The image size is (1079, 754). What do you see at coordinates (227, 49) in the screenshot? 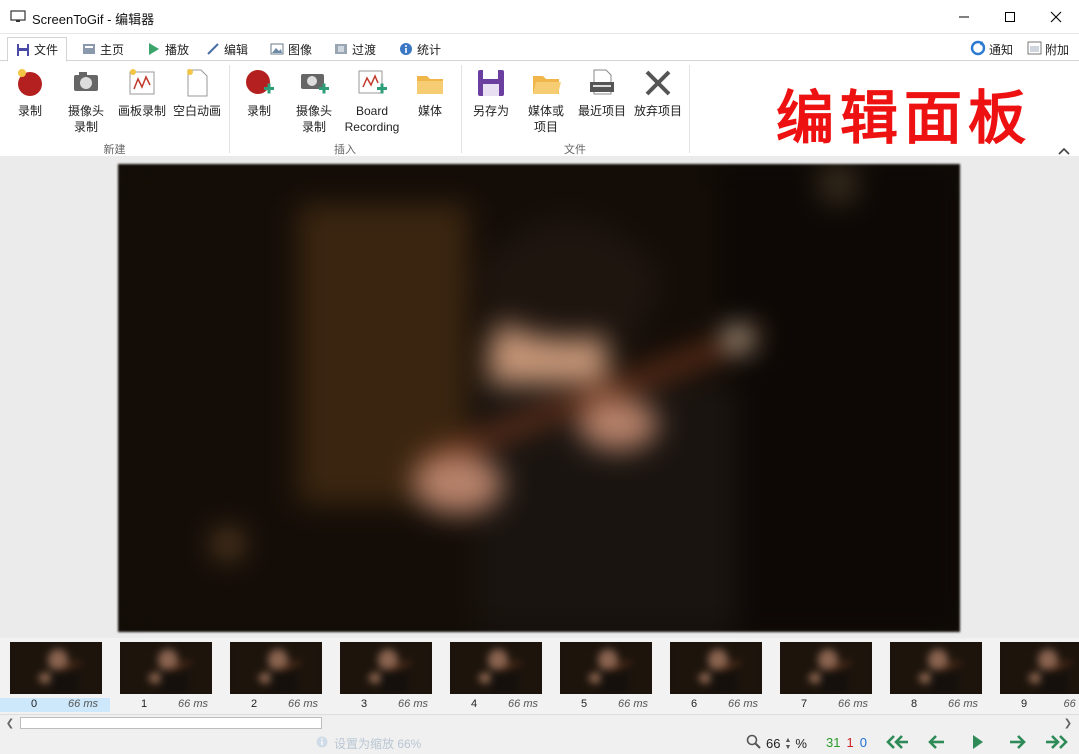
I see `tab-edit: 编辑` at bounding box center [227, 49].